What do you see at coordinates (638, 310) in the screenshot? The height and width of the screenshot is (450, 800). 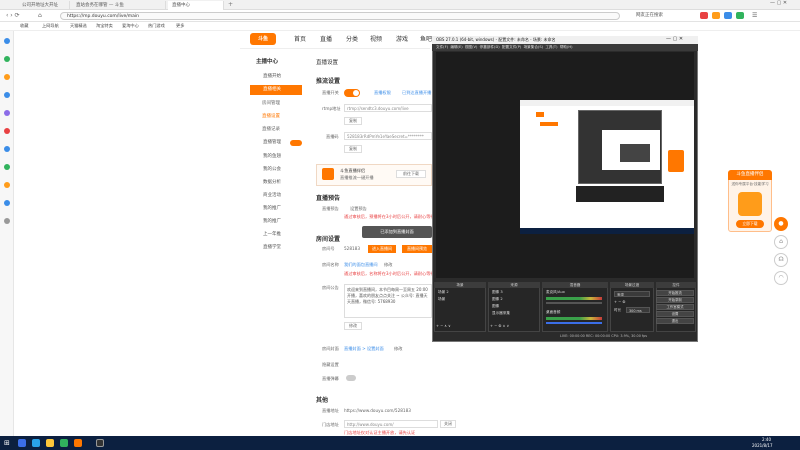 I see `duration-input: 300 ms` at bounding box center [638, 310].